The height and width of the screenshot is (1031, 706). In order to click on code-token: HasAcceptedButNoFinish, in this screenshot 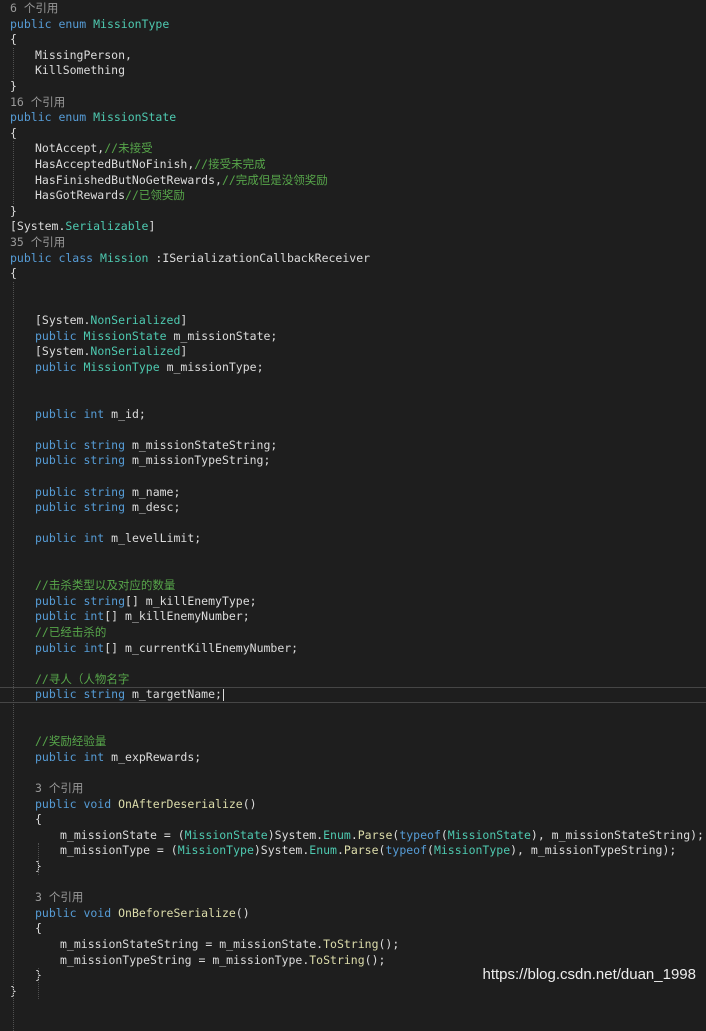, I will do `click(115, 164)`.